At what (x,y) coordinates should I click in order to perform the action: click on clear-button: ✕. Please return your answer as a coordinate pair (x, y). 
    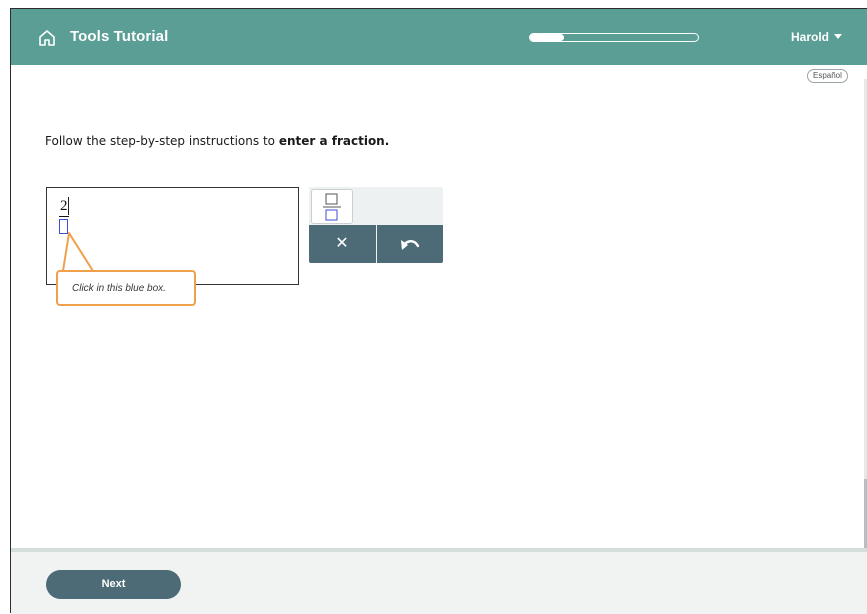
    Looking at the image, I should click on (342, 244).